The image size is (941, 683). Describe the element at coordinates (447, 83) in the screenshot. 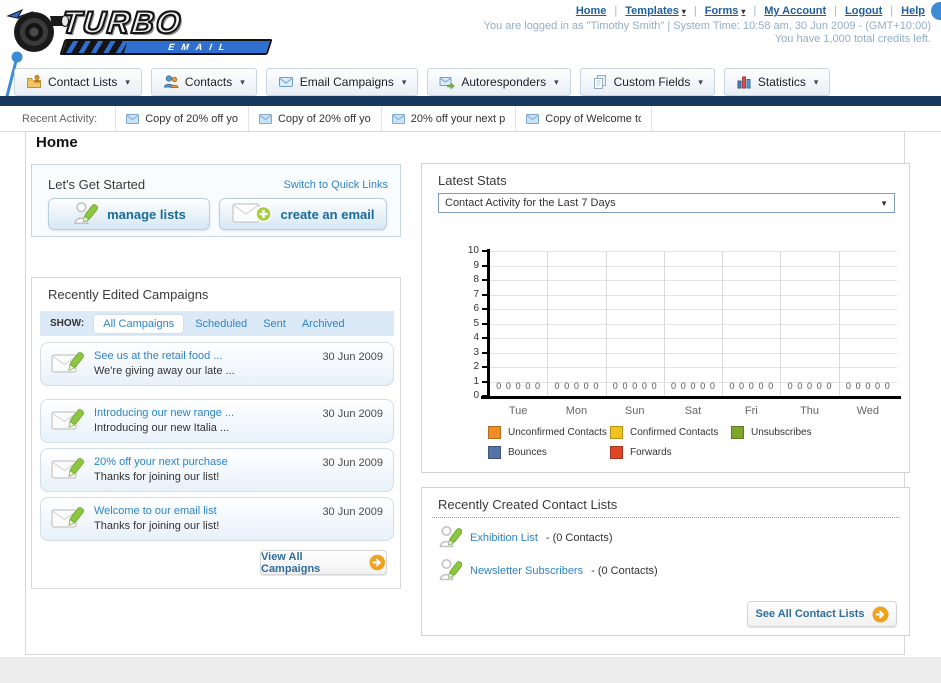

I see `autoresponders-icon` at that location.